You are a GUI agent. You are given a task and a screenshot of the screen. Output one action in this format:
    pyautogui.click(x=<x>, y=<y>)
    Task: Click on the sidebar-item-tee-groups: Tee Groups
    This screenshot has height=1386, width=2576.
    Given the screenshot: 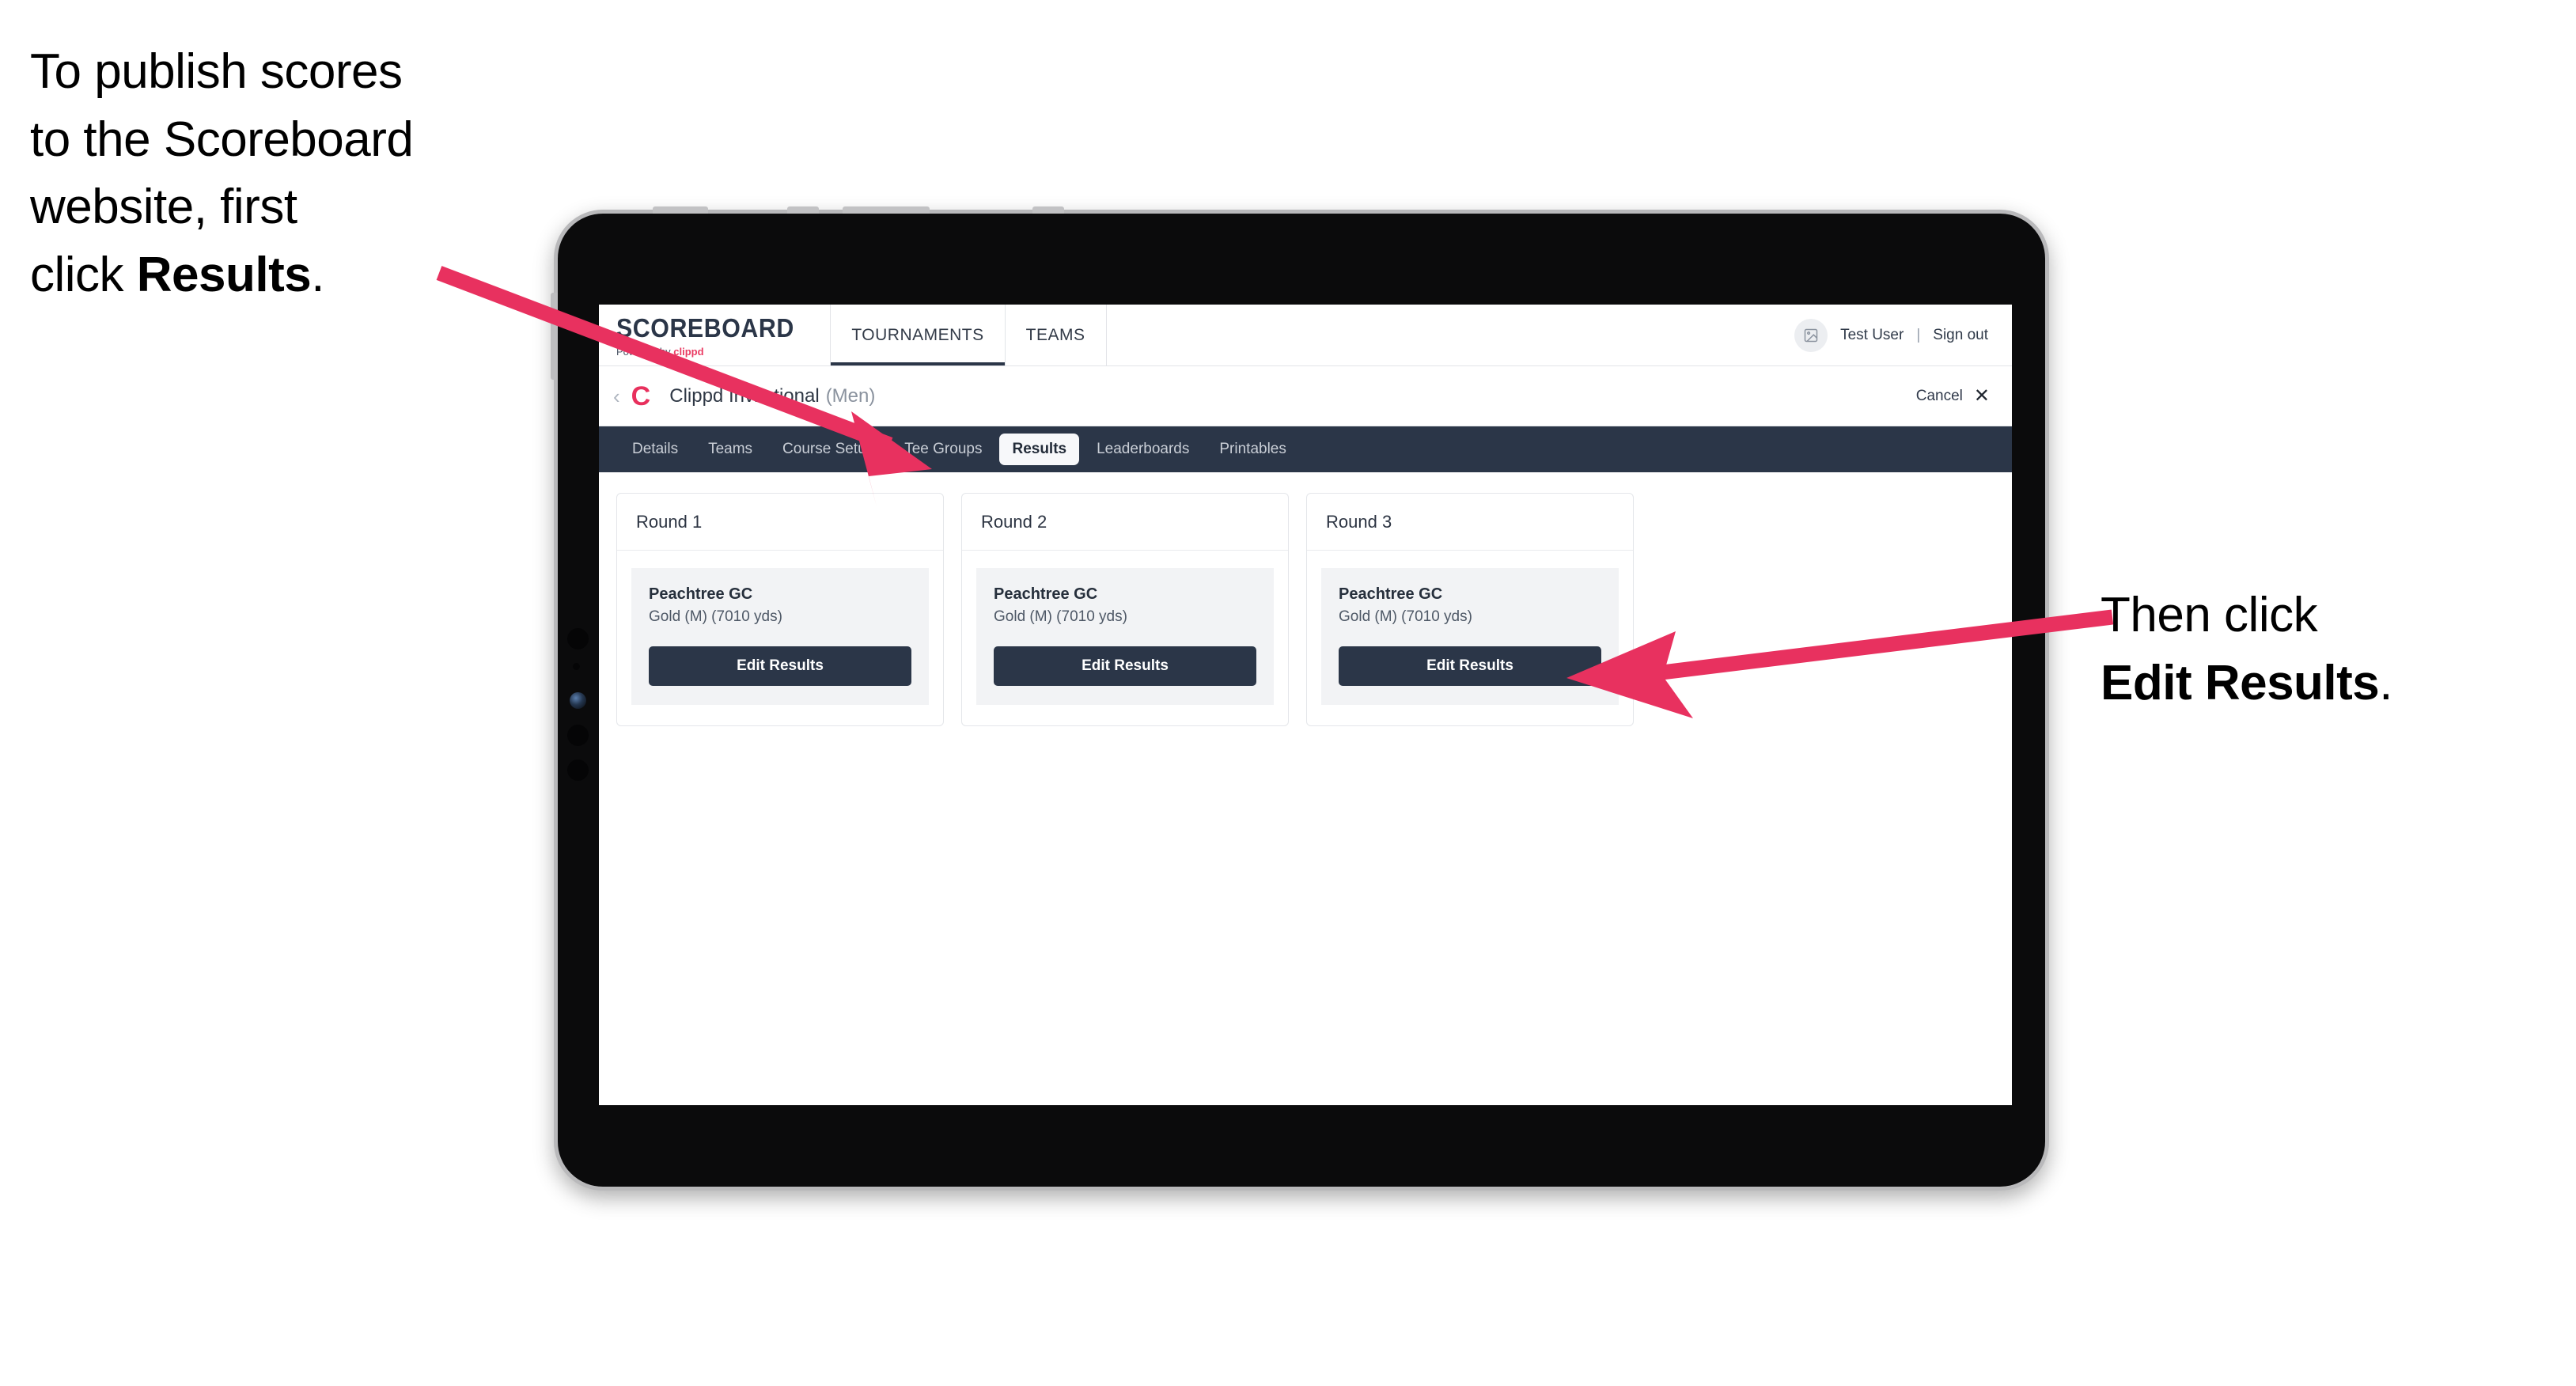 What is the action you would take?
    pyautogui.click(x=943, y=450)
    